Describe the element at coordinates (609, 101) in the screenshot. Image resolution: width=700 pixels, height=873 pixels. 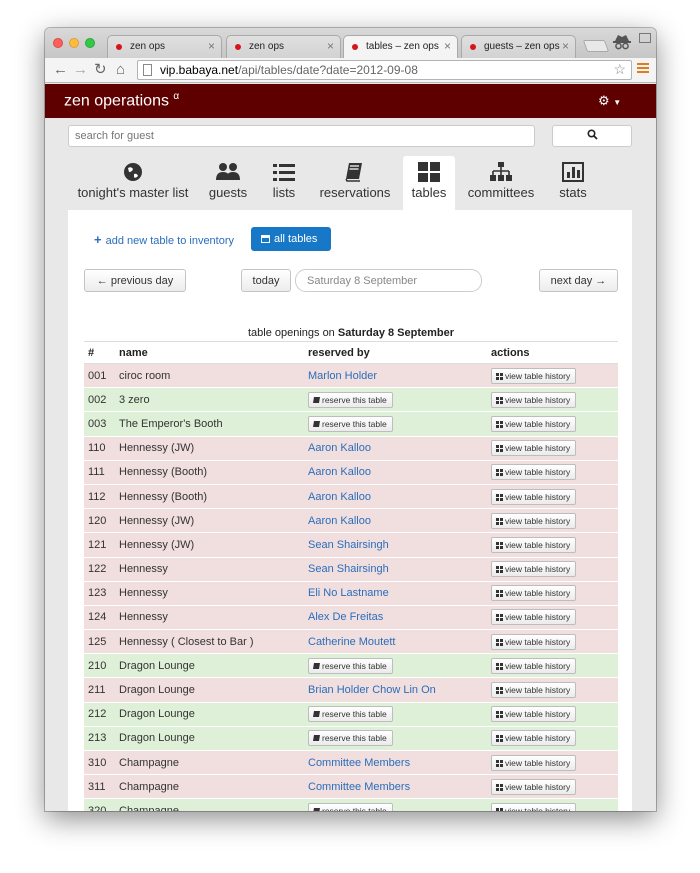
I see `settings-dropdown: ⚙ ▼` at that location.